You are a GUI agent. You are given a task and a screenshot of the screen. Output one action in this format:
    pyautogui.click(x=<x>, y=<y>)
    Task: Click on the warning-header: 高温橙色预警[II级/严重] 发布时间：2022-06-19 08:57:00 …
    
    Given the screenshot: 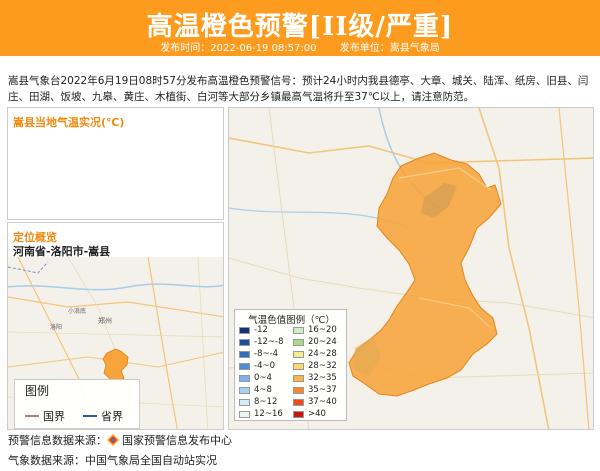 What is the action you would take?
    pyautogui.click(x=300, y=28)
    